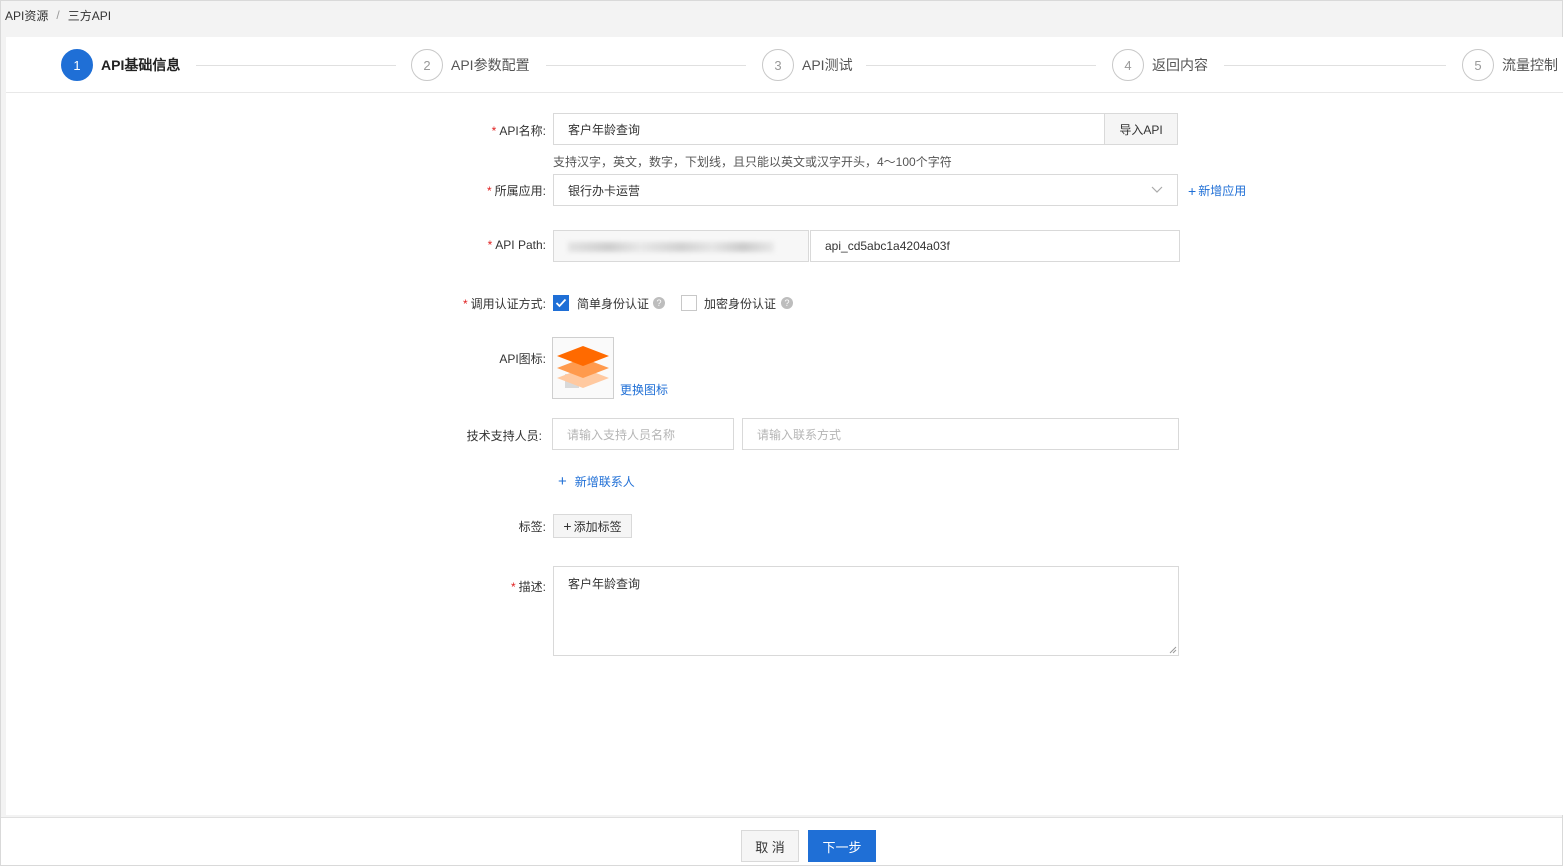 The image size is (1563, 866). I want to click on simple-auth-label: 简单身份认证, so click(613, 303).